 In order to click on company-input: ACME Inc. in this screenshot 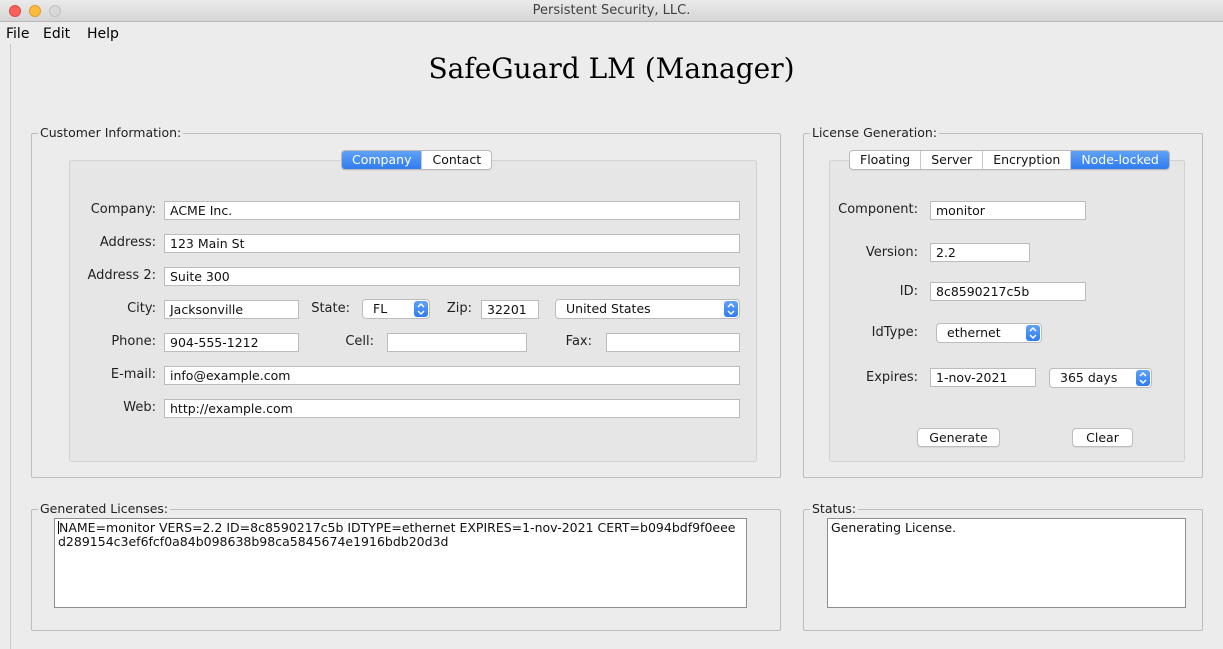, I will do `click(452, 210)`.